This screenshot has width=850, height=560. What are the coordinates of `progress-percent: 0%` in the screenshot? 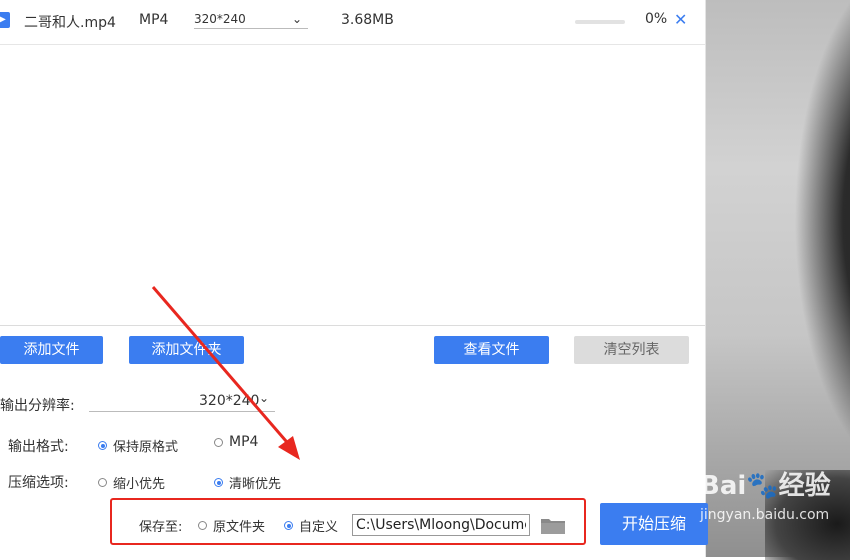 It's located at (656, 19).